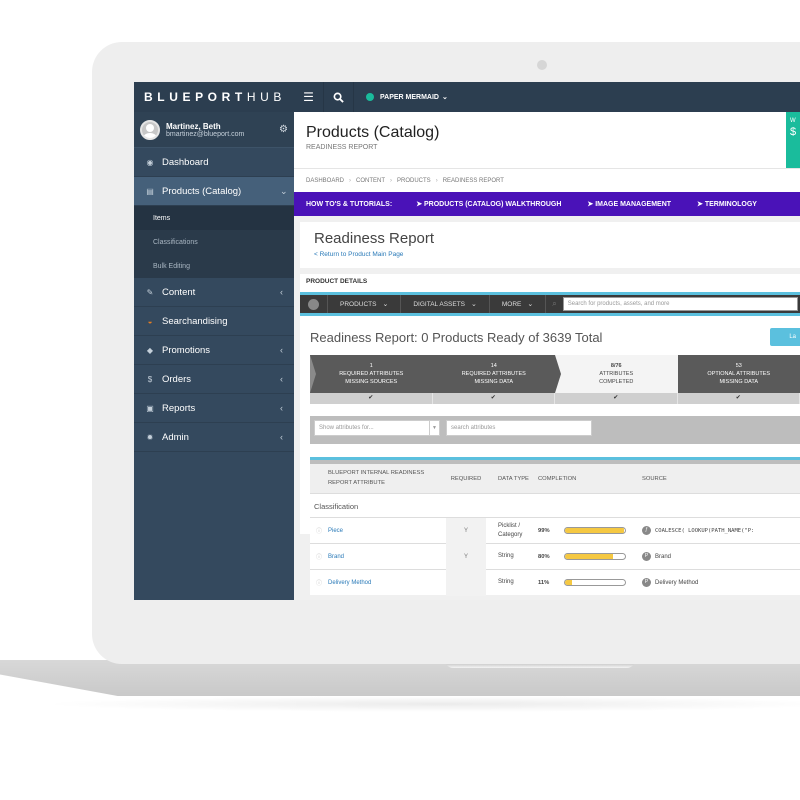 The width and height of the screenshot is (800, 800). Describe the element at coordinates (616, 373) in the screenshot. I see `step-label: ATTRIBUTES` at that location.